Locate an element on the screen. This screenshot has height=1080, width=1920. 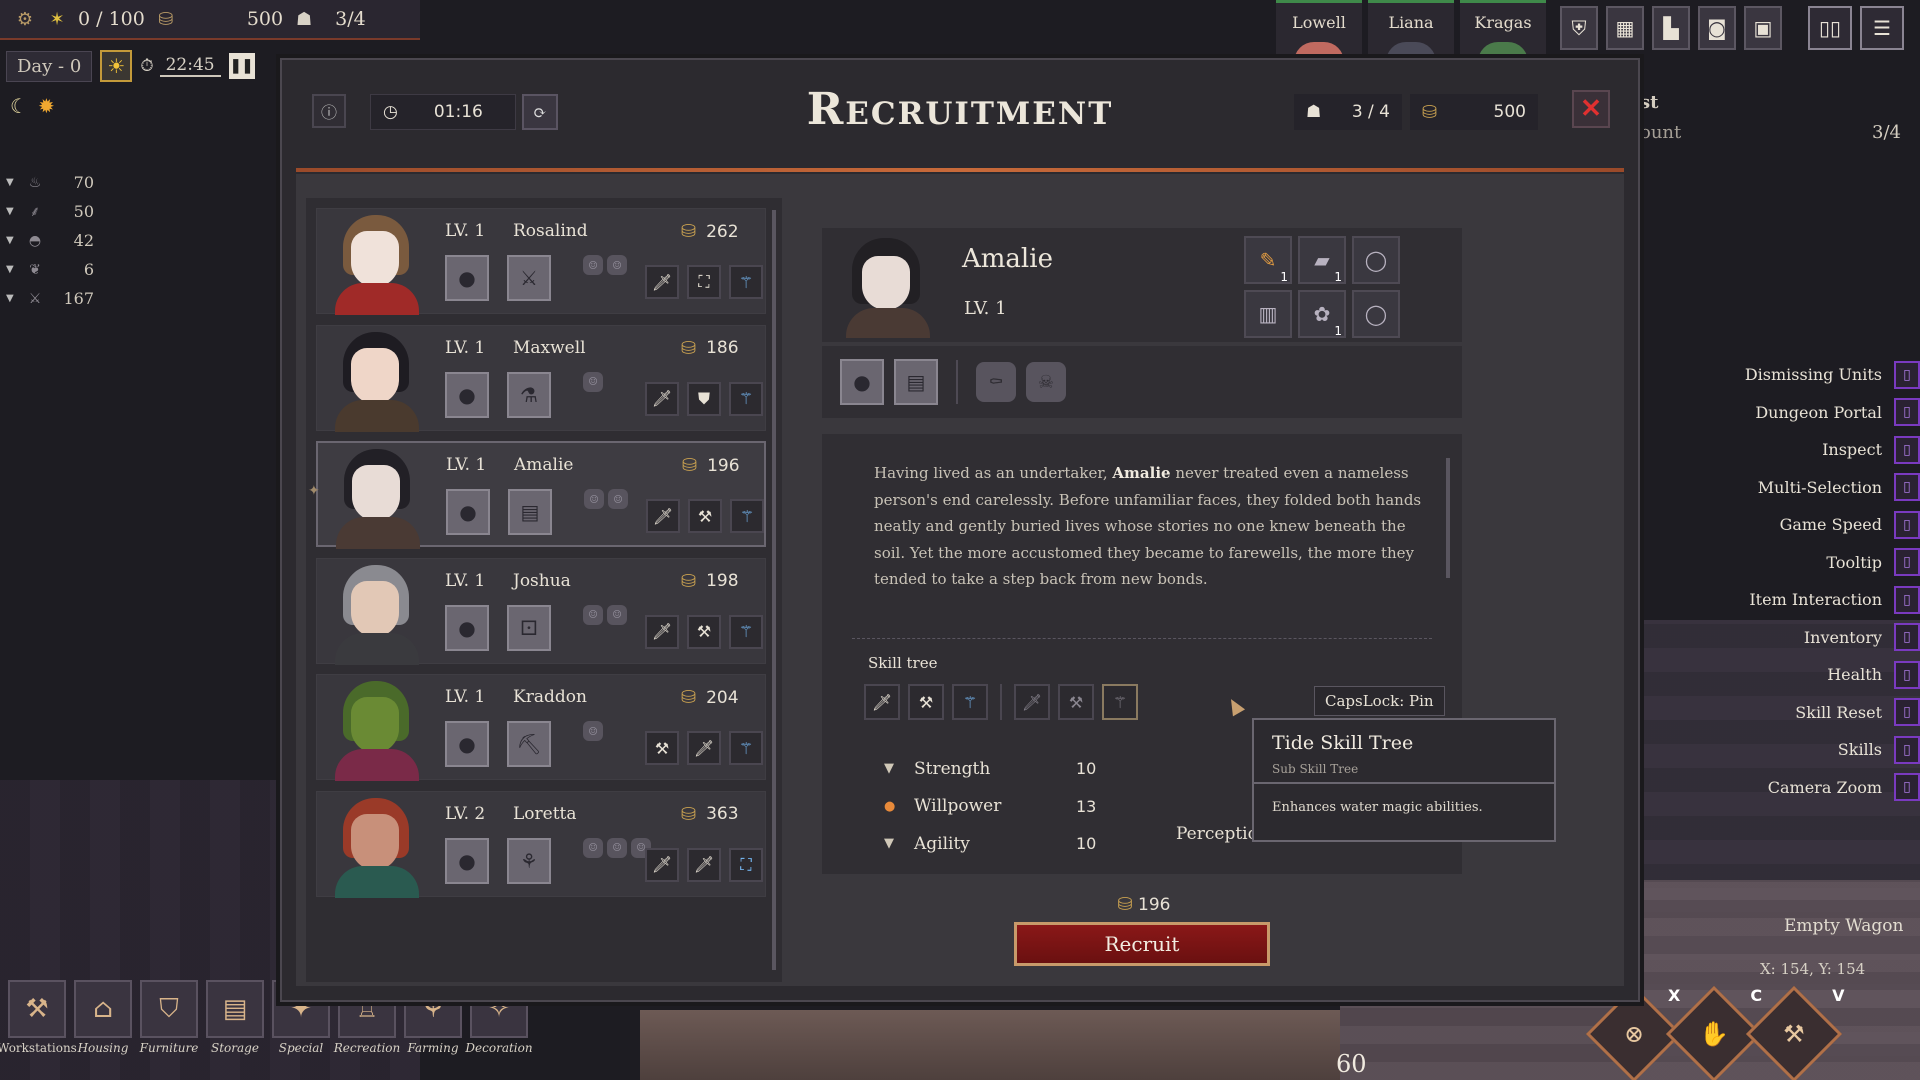
sub-skill-tree-tide: ⚚ is located at coordinates (1120, 702).